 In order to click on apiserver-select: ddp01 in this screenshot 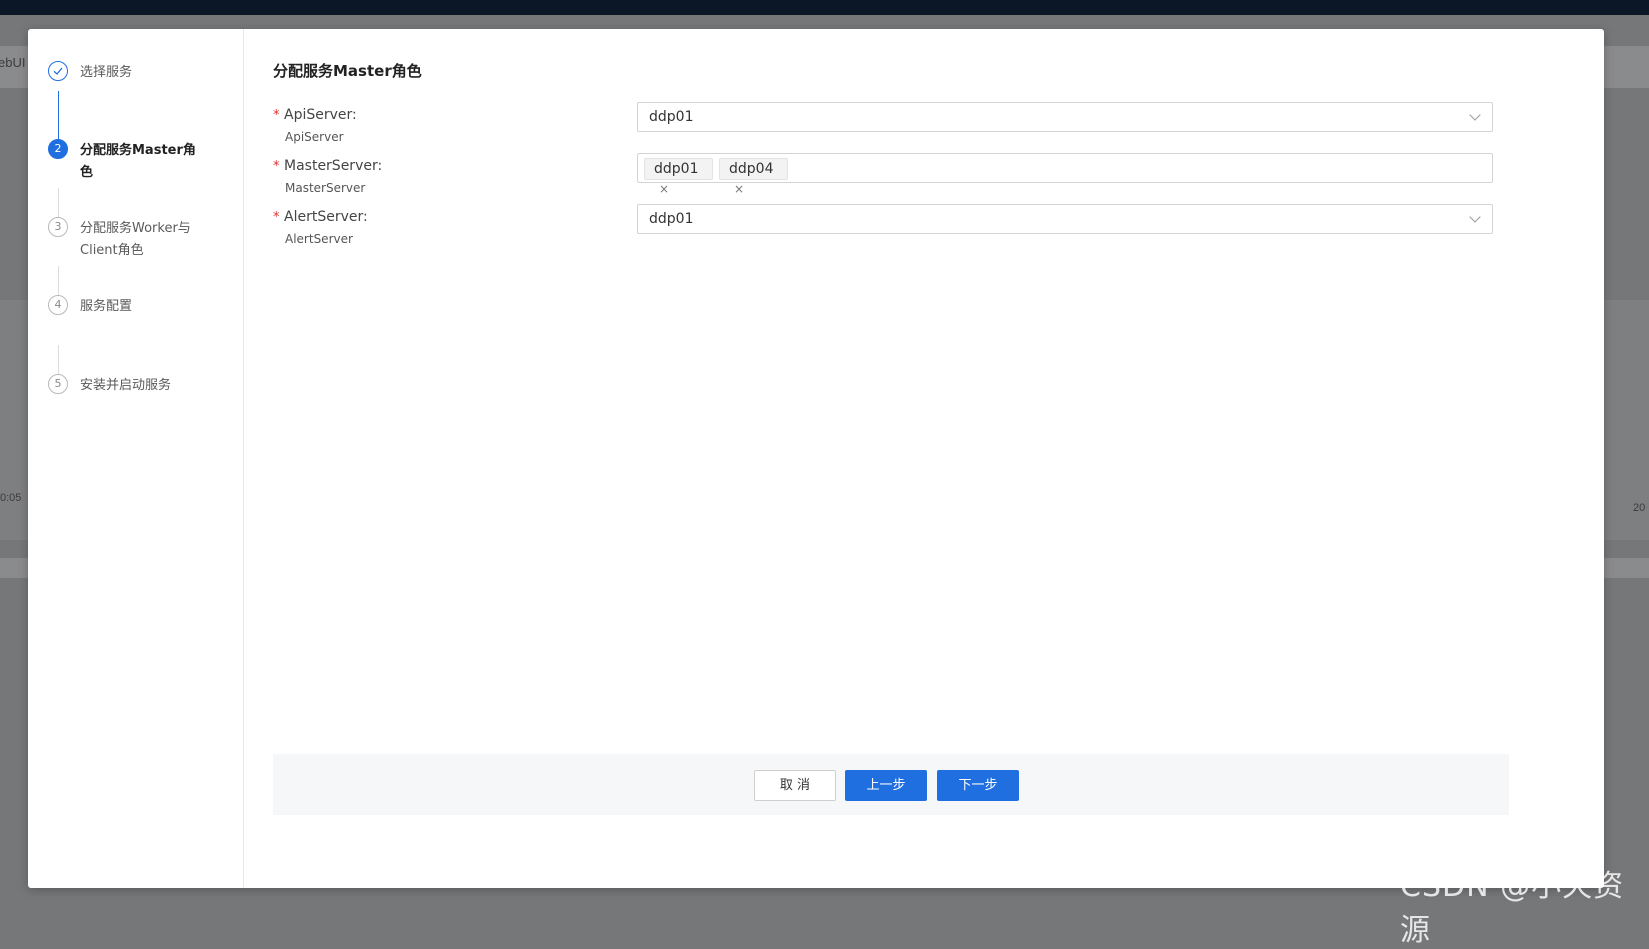, I will do `click(1065, 117)`.